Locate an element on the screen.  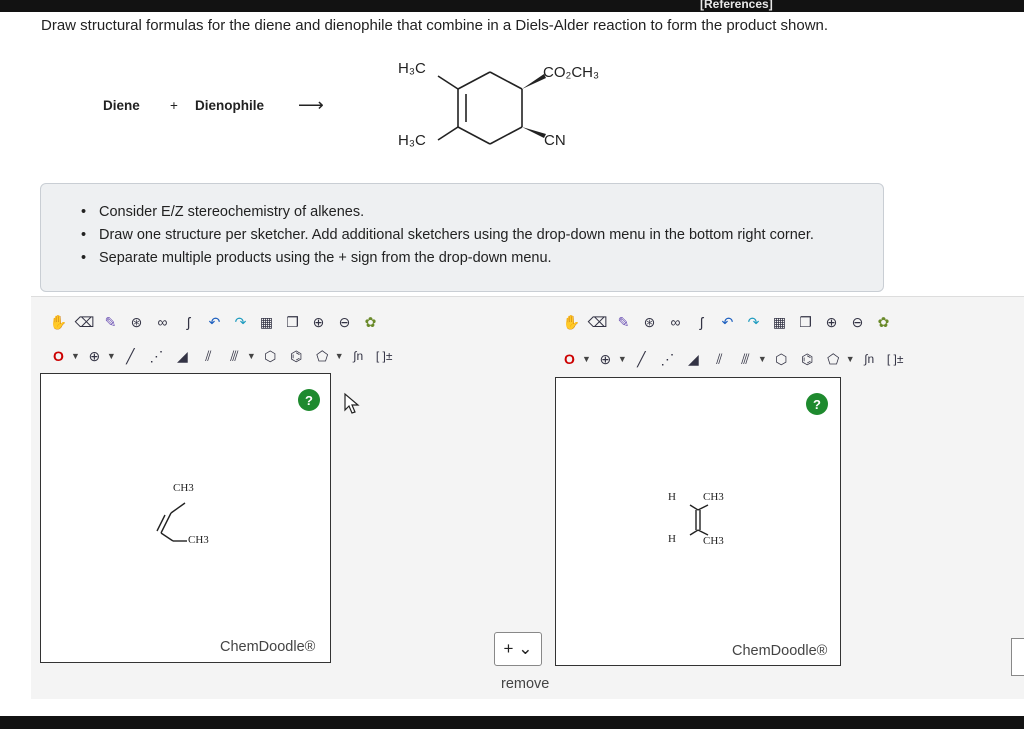
sketcher2-ch3-bottom: CH3 is located at coordinates (713, 541).